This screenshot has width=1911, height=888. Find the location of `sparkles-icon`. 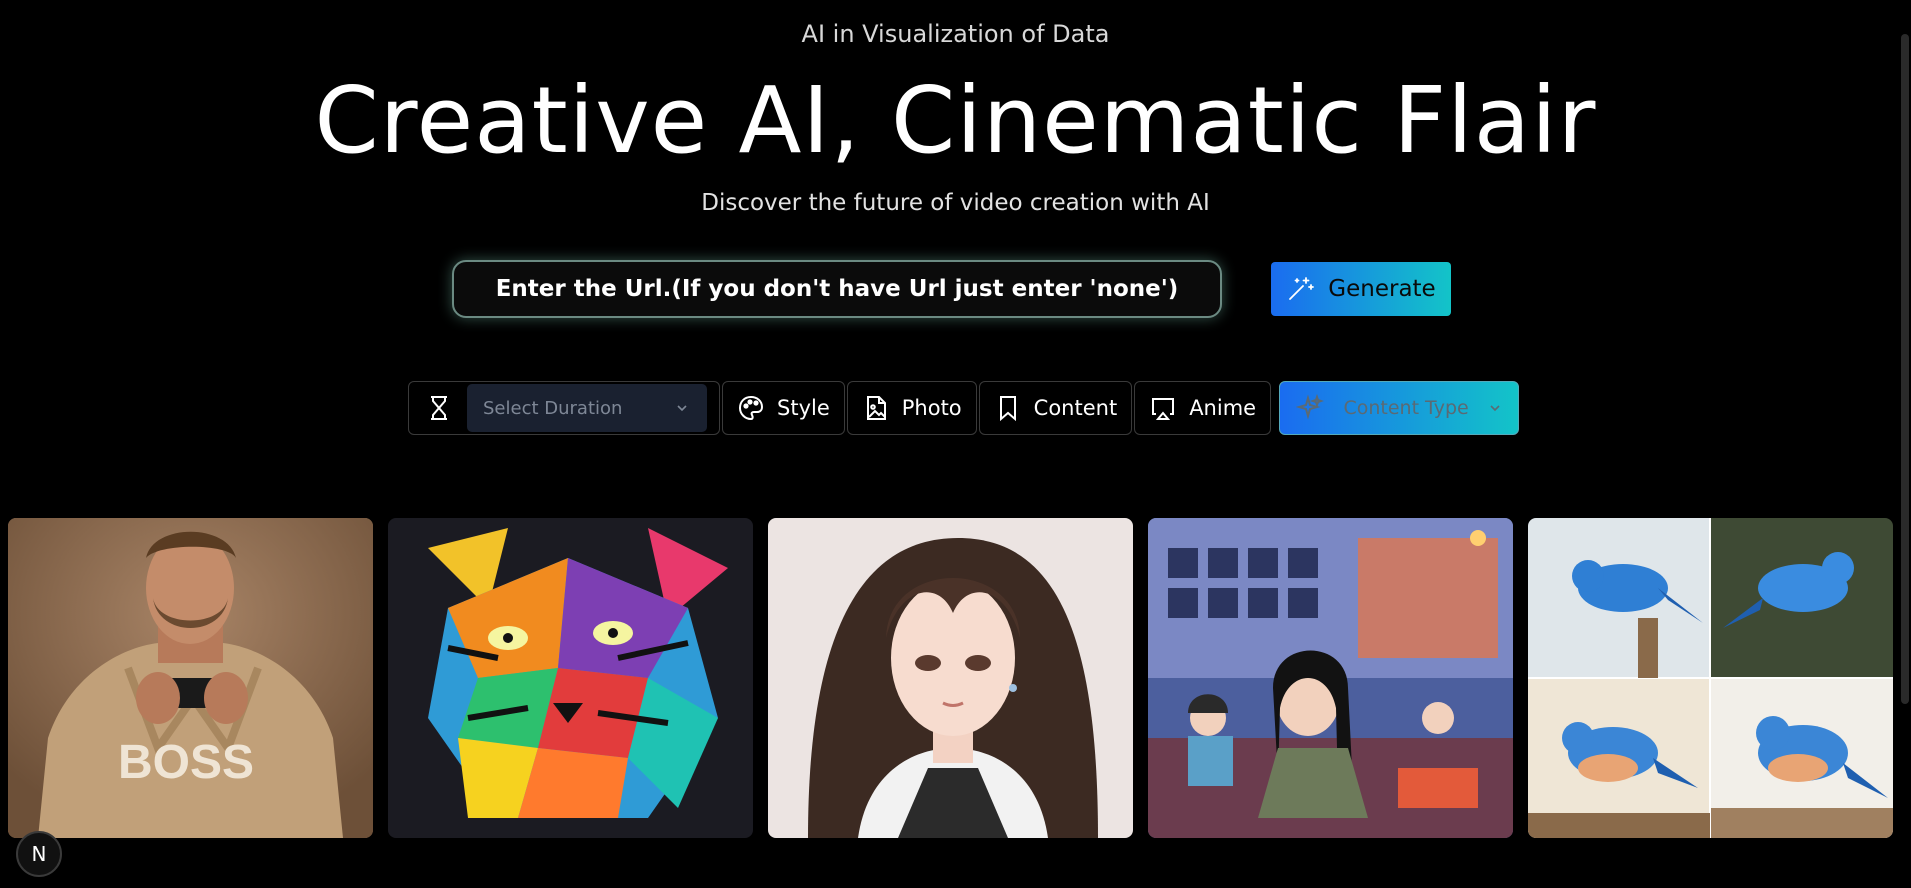

sparkles-icon is located at coordinates (1310, 407).